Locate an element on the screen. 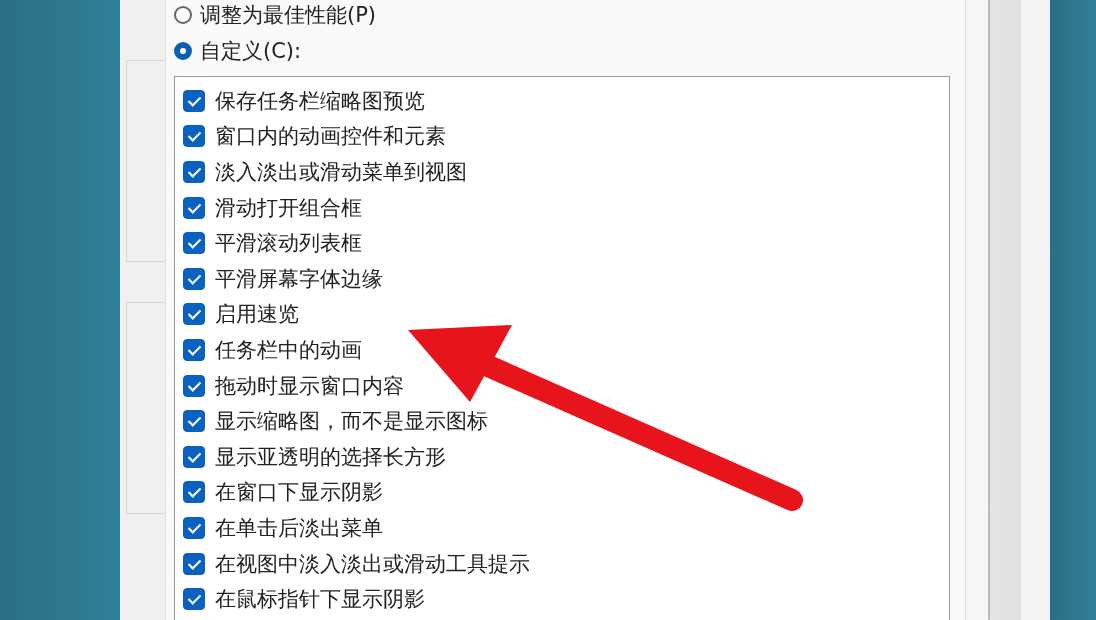 This screenshot has height=620, width=1096. option-label: 自定义(C): is located at coordinates (251, 51).